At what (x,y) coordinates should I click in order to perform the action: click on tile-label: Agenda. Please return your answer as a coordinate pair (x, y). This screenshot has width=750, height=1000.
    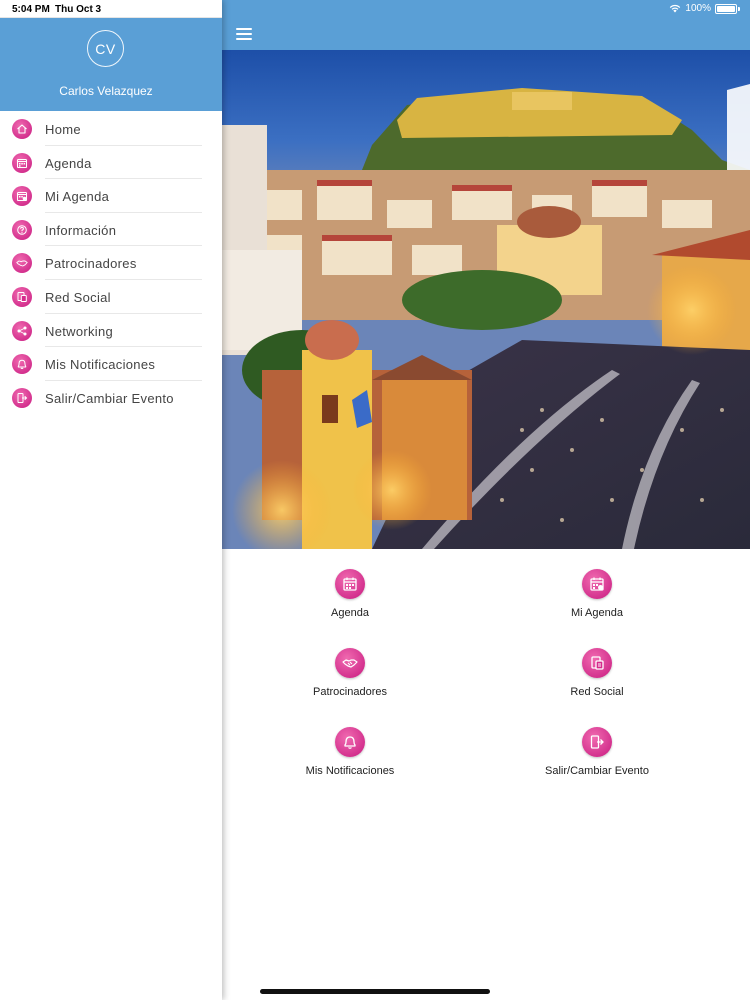
    Looking at the image, I should click on (350, 613).